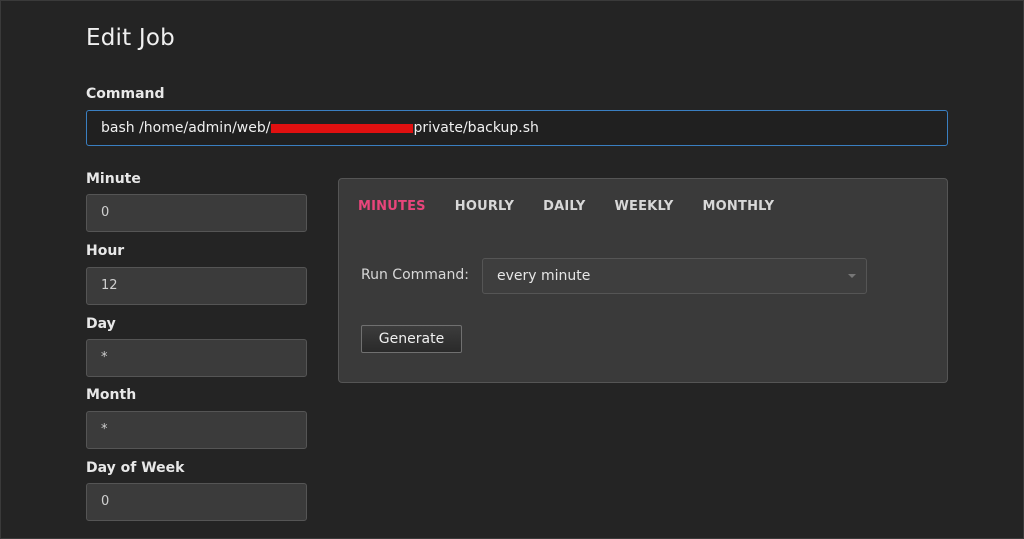 The width and height of the screenshot is (1024, 539). Describe the element at coordinates (544, 276) in the screenshot. I see `run-command-value: every minute` at that location.